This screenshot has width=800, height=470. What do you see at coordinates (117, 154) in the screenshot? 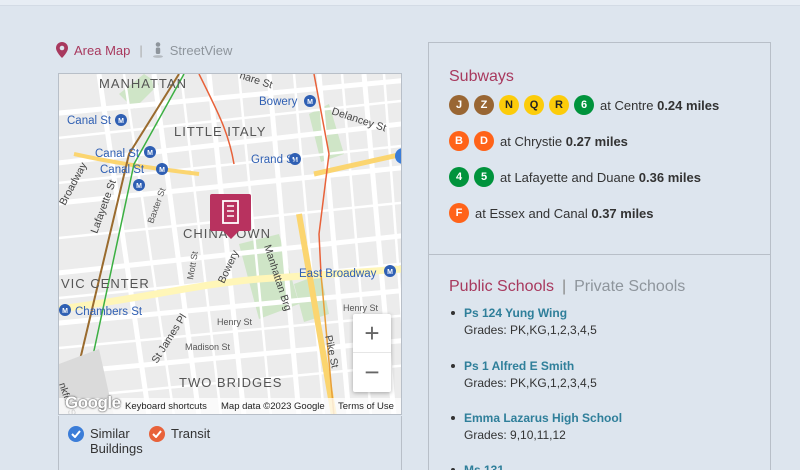
I see `label-canal-st-2: Canal St` at bounding box center [117, 154].